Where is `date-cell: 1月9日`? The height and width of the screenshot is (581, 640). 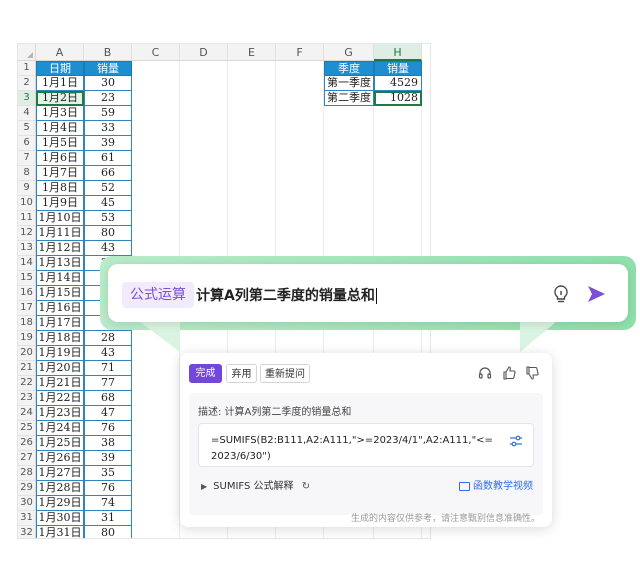
date-cell: 1月9日 is located at coordinates (60, 203).